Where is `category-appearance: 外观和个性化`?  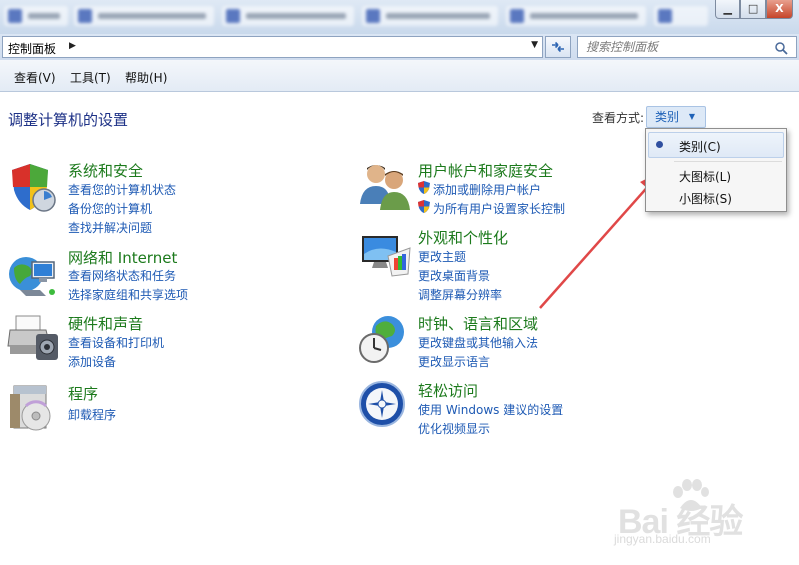
category-appearance: 外观和个性化 is located at coordinates (463, 237).